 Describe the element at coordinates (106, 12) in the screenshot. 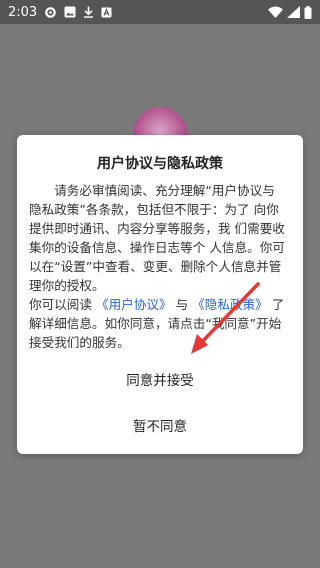

I see `app-notification-icon` at that location.